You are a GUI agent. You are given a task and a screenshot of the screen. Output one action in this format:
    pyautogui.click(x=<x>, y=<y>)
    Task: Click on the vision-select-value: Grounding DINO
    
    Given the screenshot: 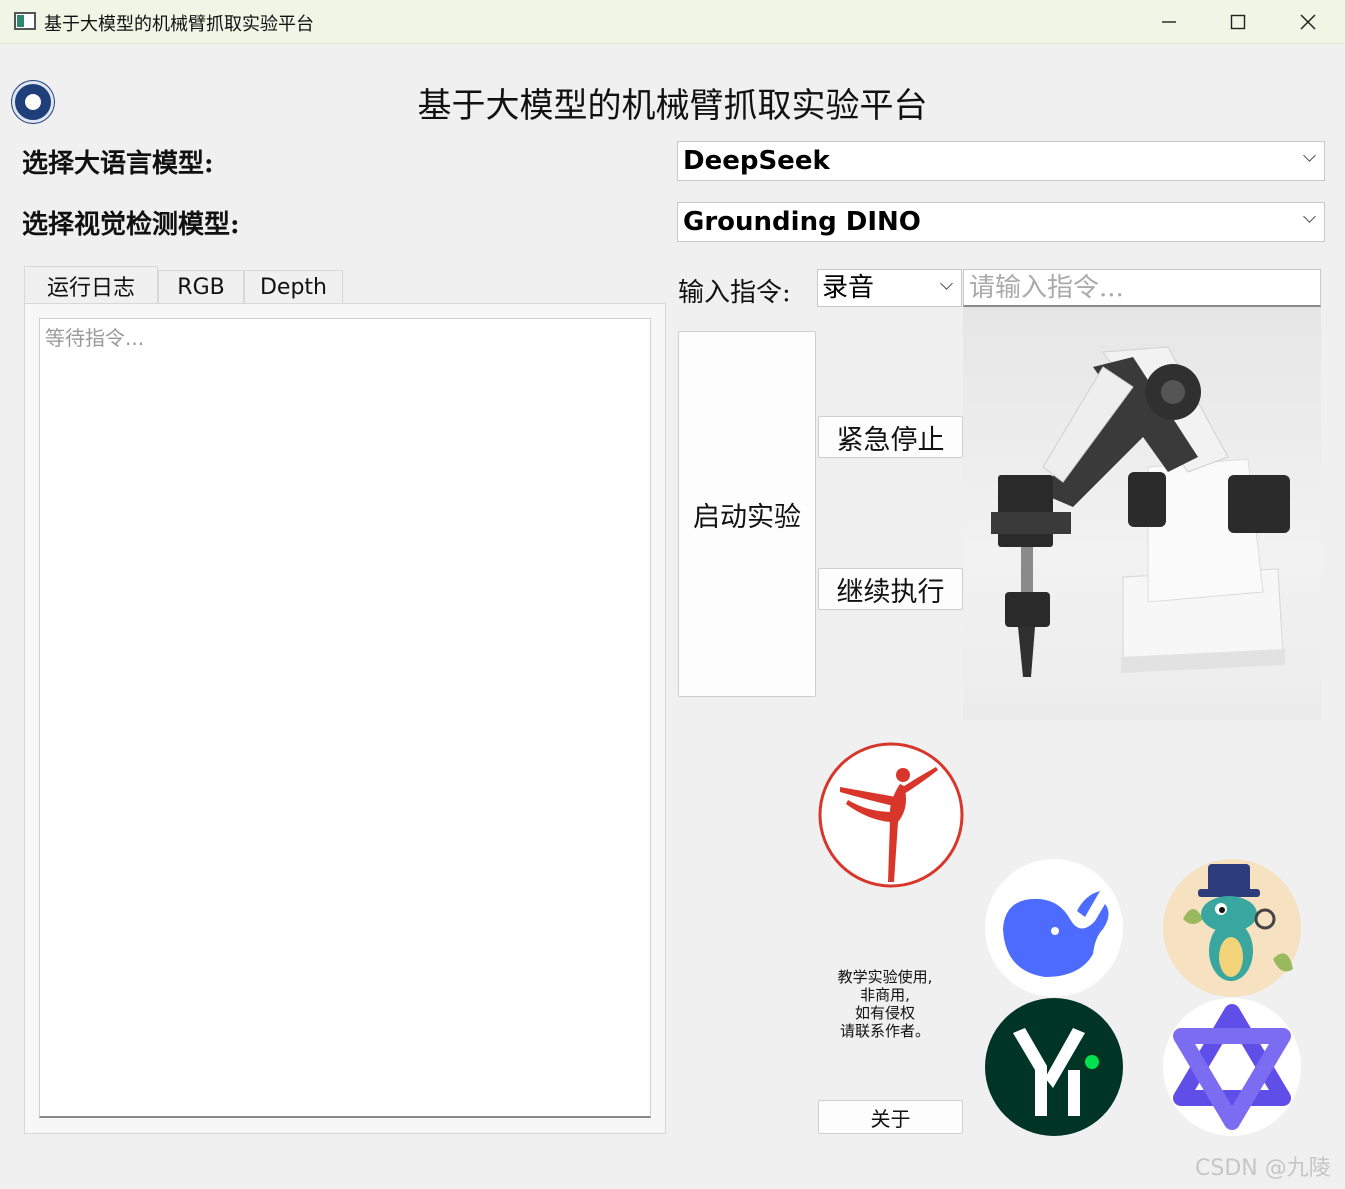 What is the action you would take?
    pyautogui.click(x=802, y=222)
    